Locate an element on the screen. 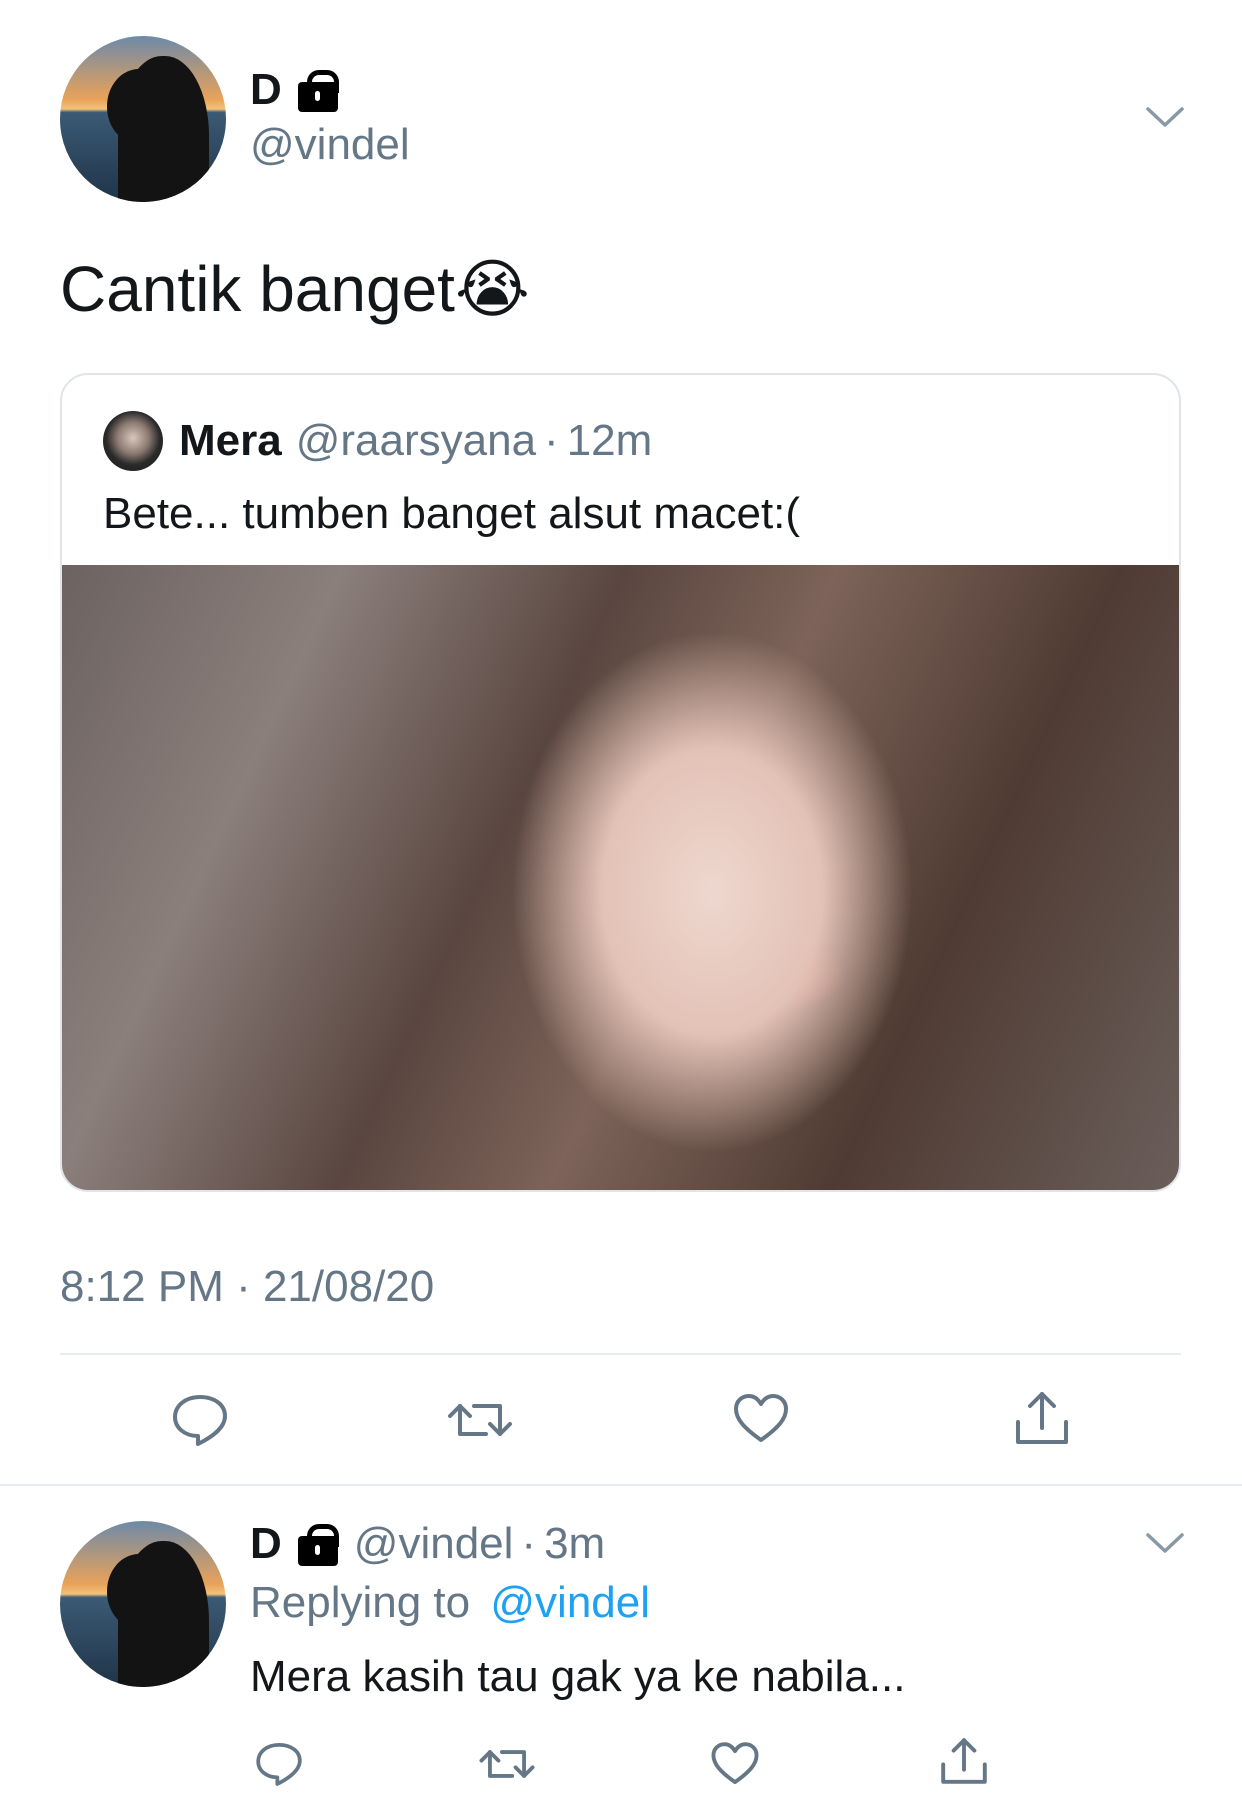  divider-actions is located at coordinates (620, 1354).